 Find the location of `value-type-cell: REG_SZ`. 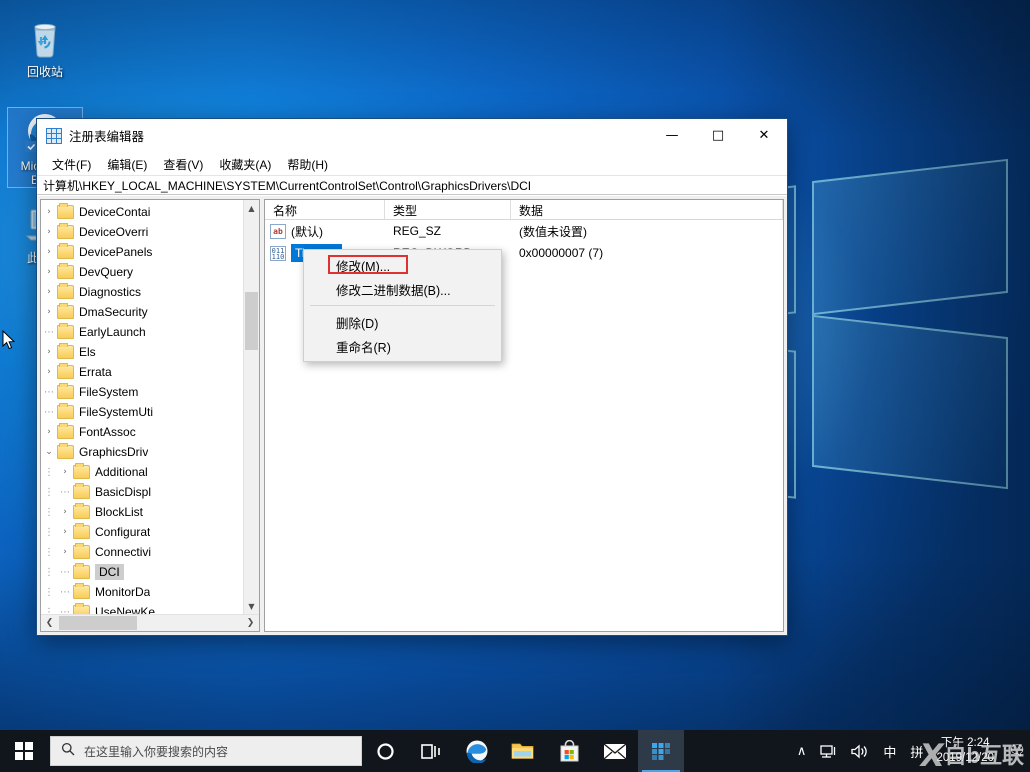

value-type-cell: REG_SZ is located at coordinates (417, 231).